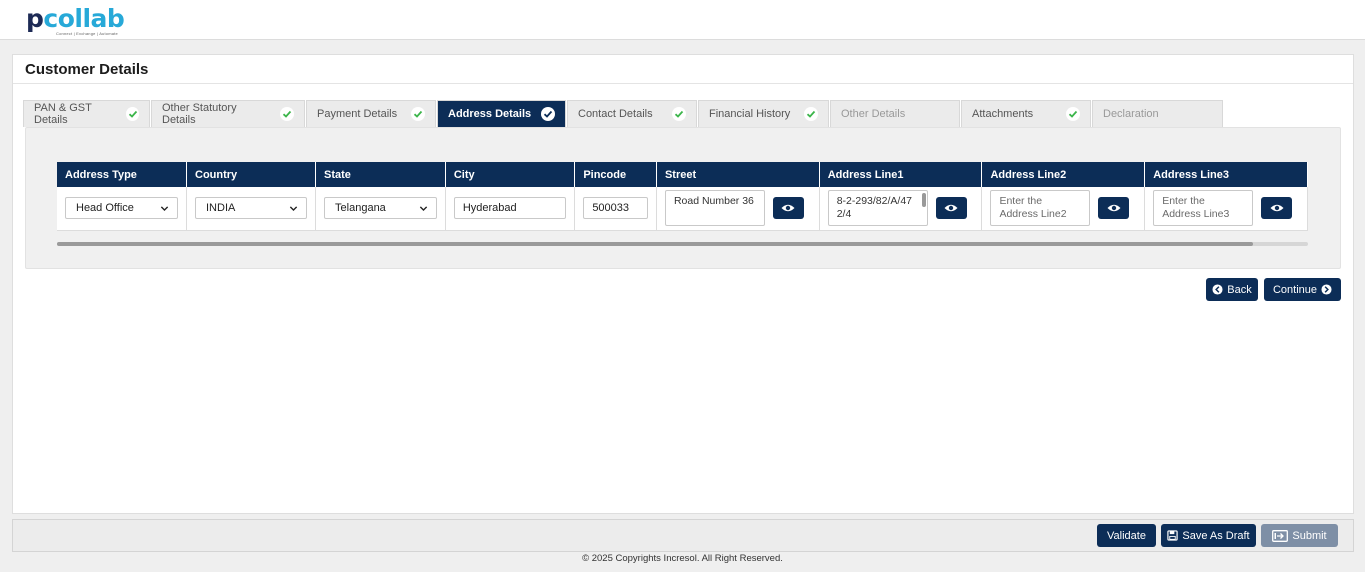 The image size is (1365, 572). What do you see at coordinates (251, 174) in the screenshot?
I see `header-country: Country` at bounding box center [251, 174].